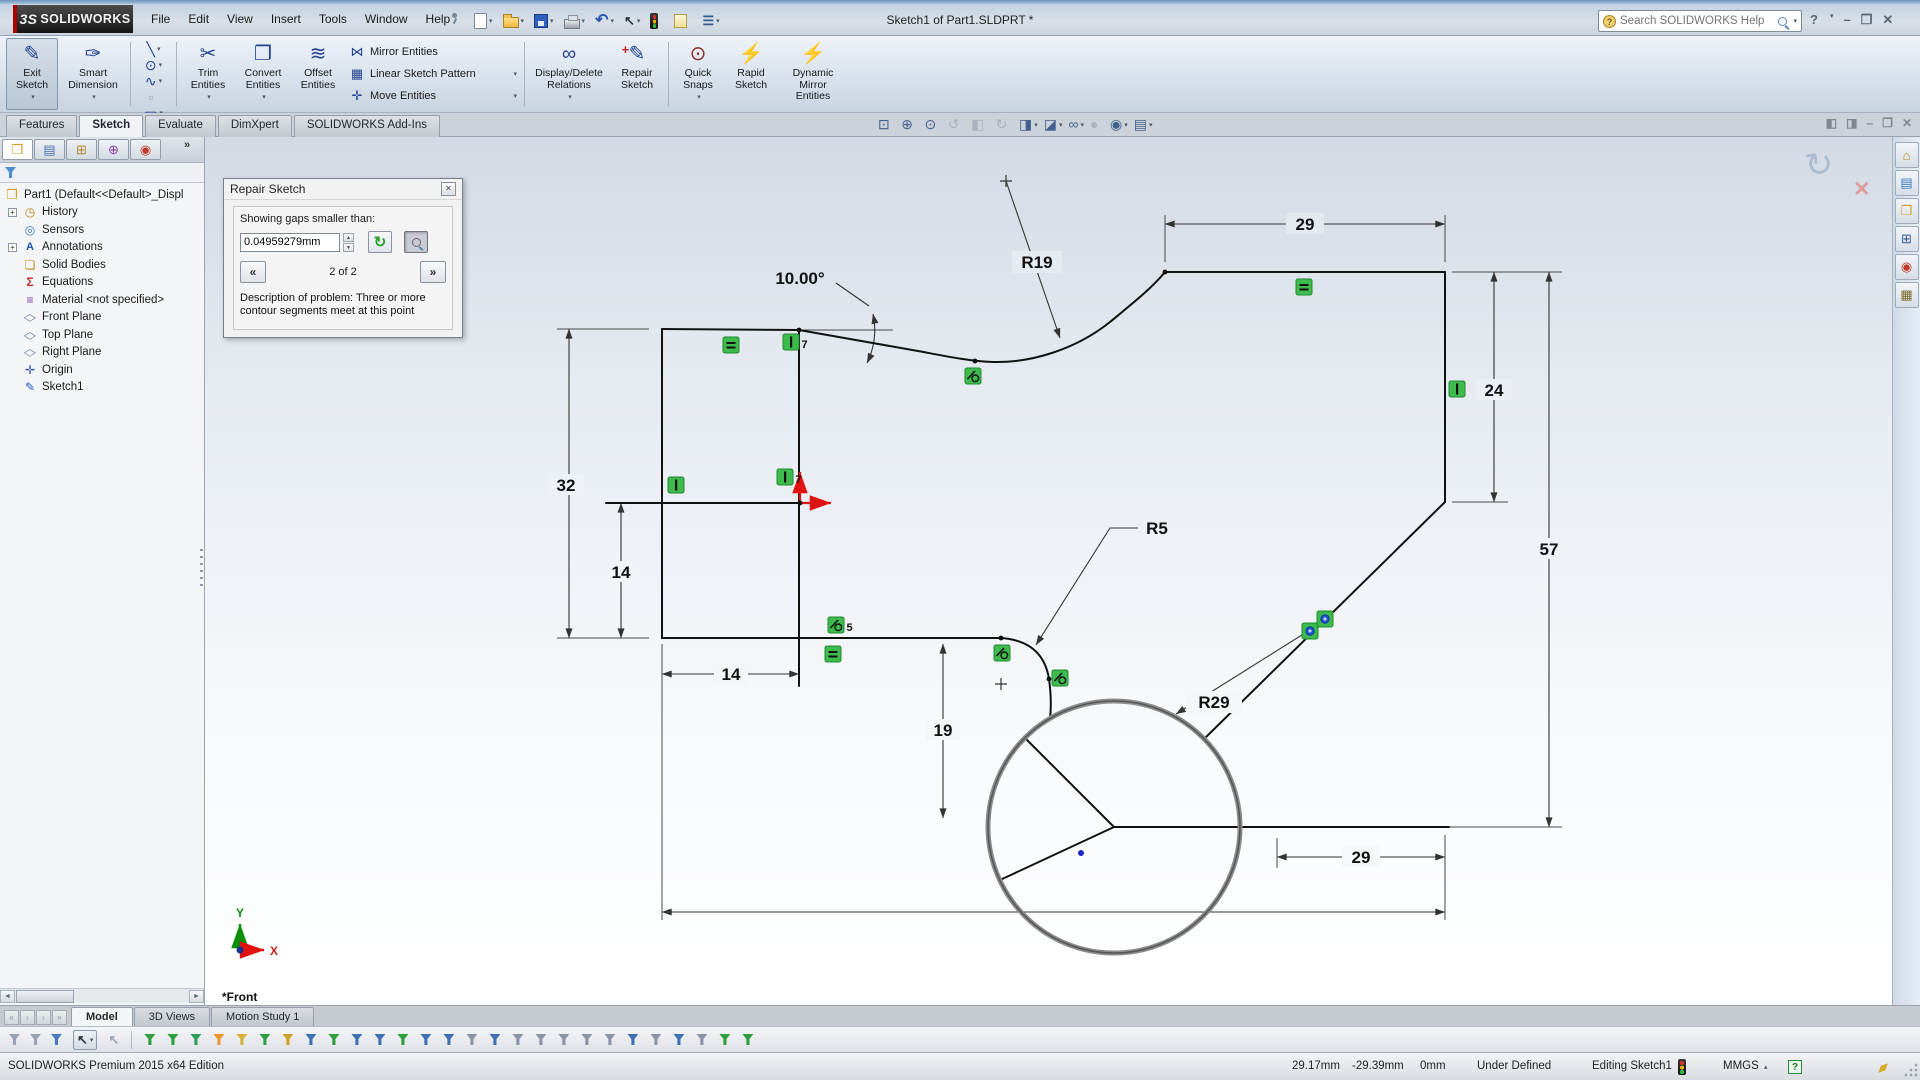  I want to click on stepper-down-icon: ▼, so click(348, 247).